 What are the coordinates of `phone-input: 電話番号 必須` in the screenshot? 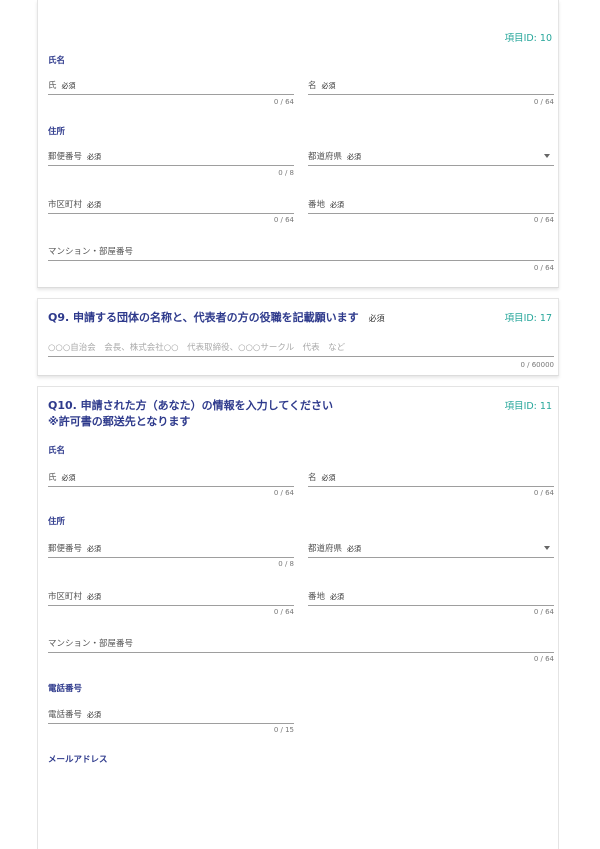 It's located at (171, 715).